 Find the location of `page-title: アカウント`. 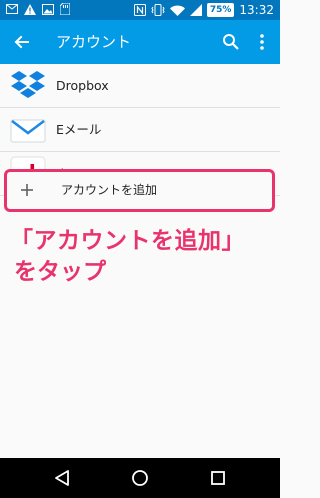

page-title: アカウント is located at coordinates (94, 42).